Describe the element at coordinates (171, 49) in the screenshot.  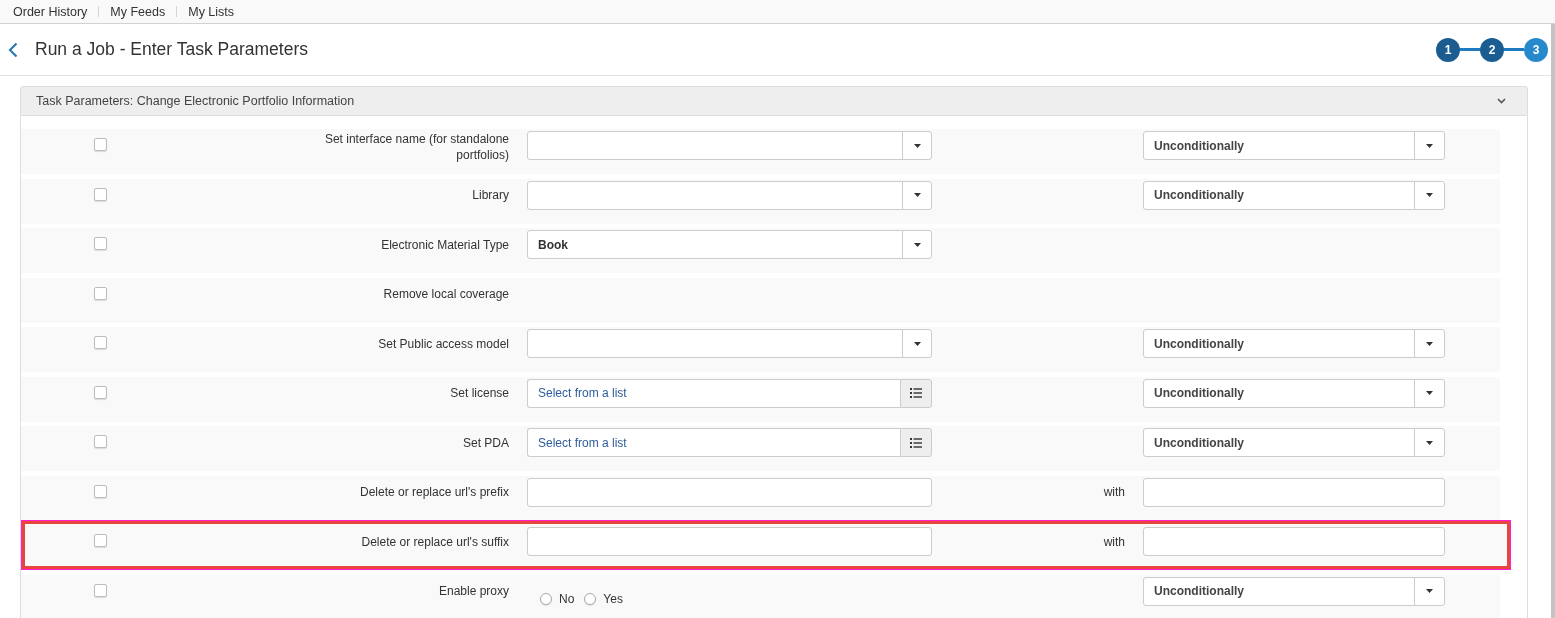
I see `page-title: Run a Job - Enter Task Parameters` at that location.